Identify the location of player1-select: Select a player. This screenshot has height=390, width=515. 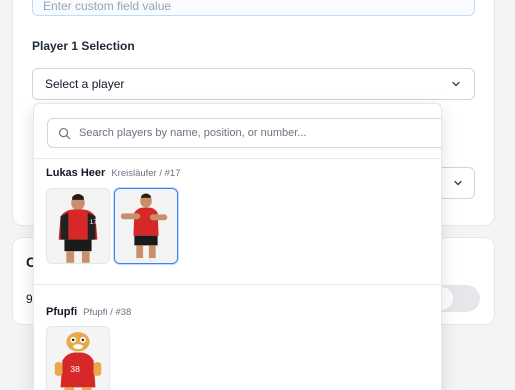
(253, 84).